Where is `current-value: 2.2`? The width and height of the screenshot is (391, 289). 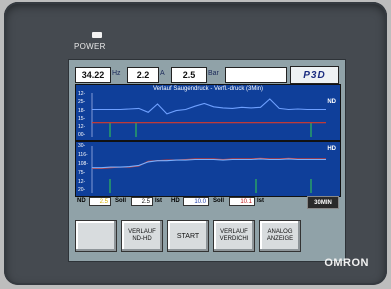
current-value: 2.2 is located at coordinates (143, 75).